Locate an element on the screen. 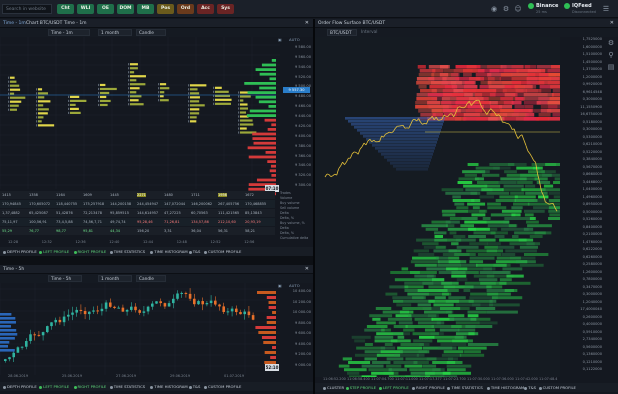 Image resolution: width=618 pixels, height=394 pixels. lock-icon: ◉ is located at coordinates (494, 9).